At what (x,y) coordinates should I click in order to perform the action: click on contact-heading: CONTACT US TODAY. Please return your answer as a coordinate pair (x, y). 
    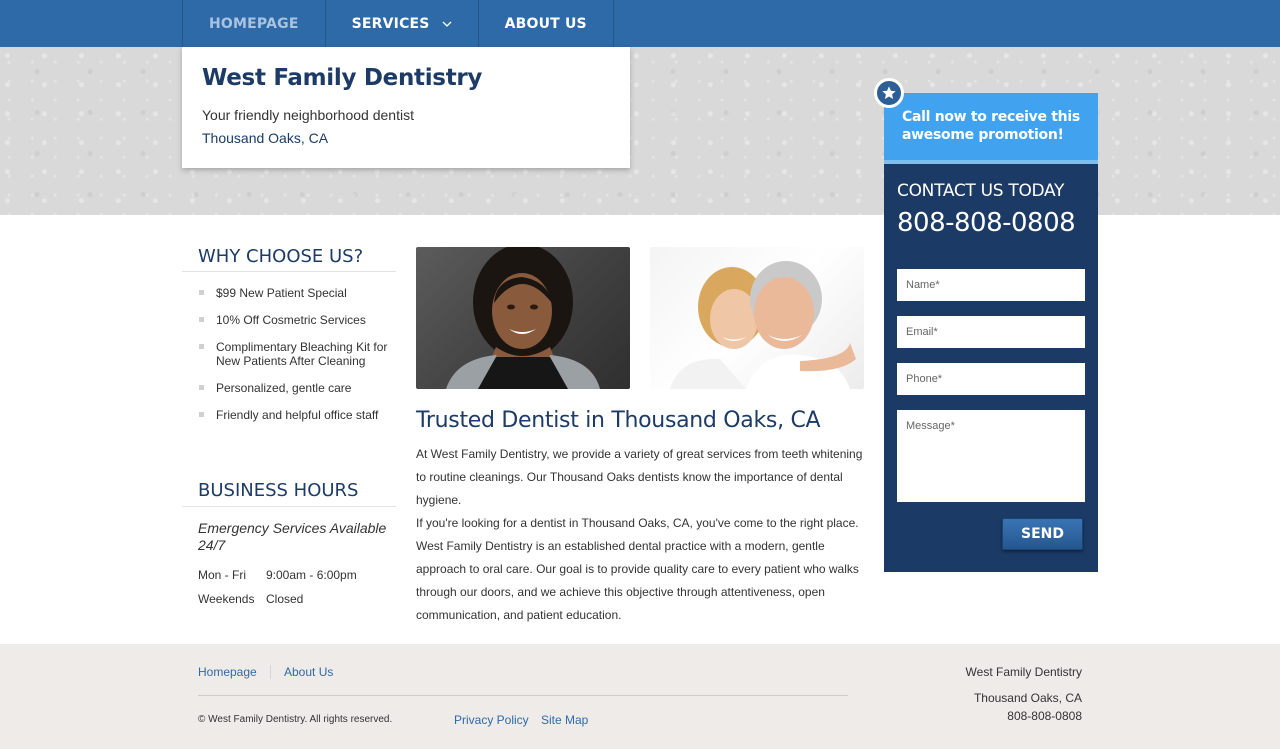
    Looking at the image, I should click on (981, 191).